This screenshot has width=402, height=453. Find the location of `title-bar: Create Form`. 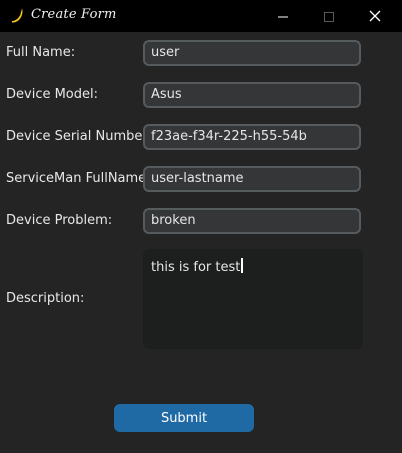

title-bar: Create Form is located at coordinates (201, 16).